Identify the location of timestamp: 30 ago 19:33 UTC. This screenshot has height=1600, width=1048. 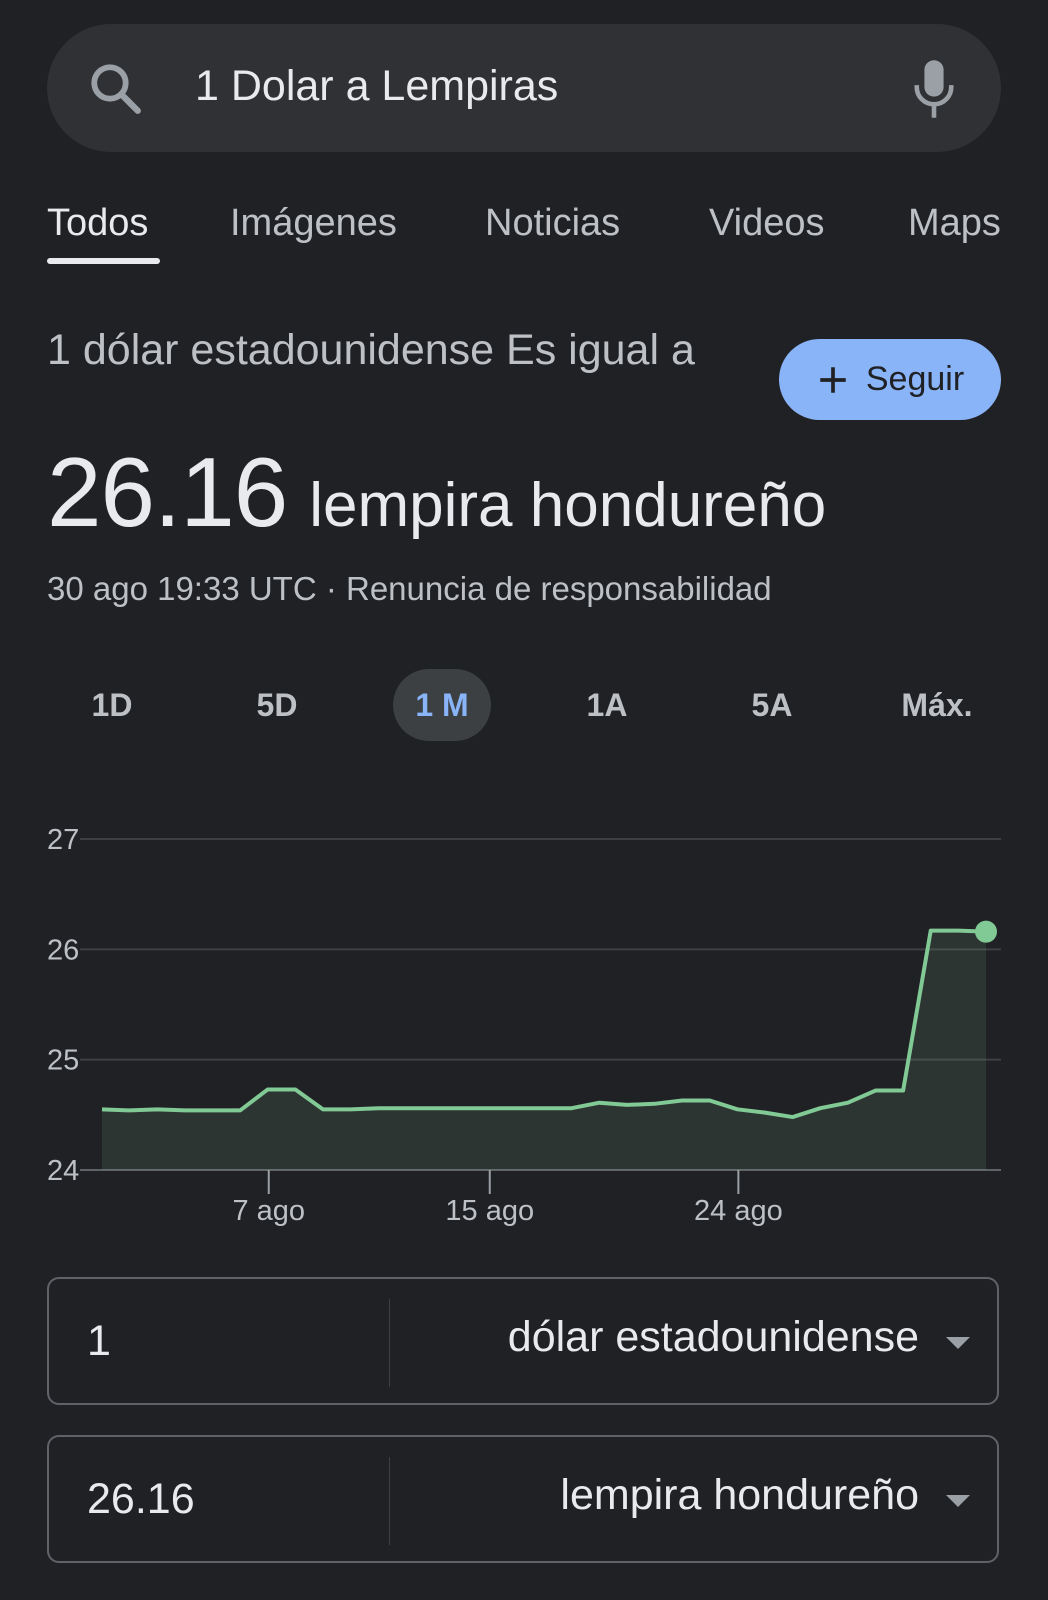
(182, 588).